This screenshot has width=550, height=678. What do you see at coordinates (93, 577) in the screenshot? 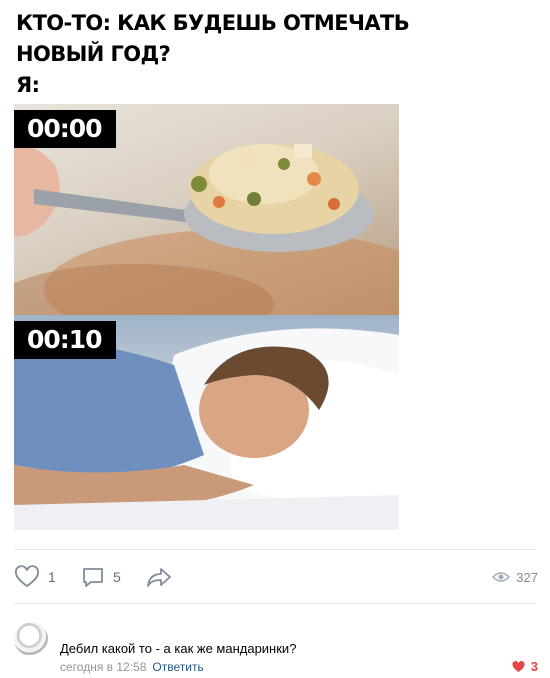
I see `comment-icon` at bounding box center [93, 577].